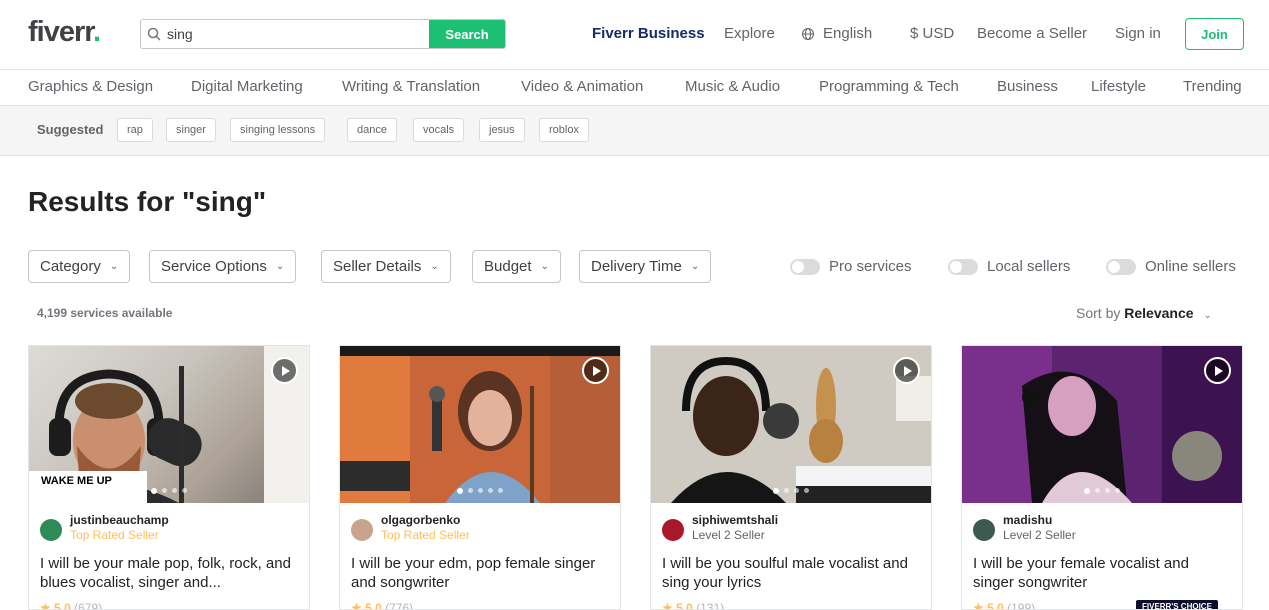 This screenshot has width=1269, height=610. I want to click on suggested-tag: vocals, so click(439, 130).